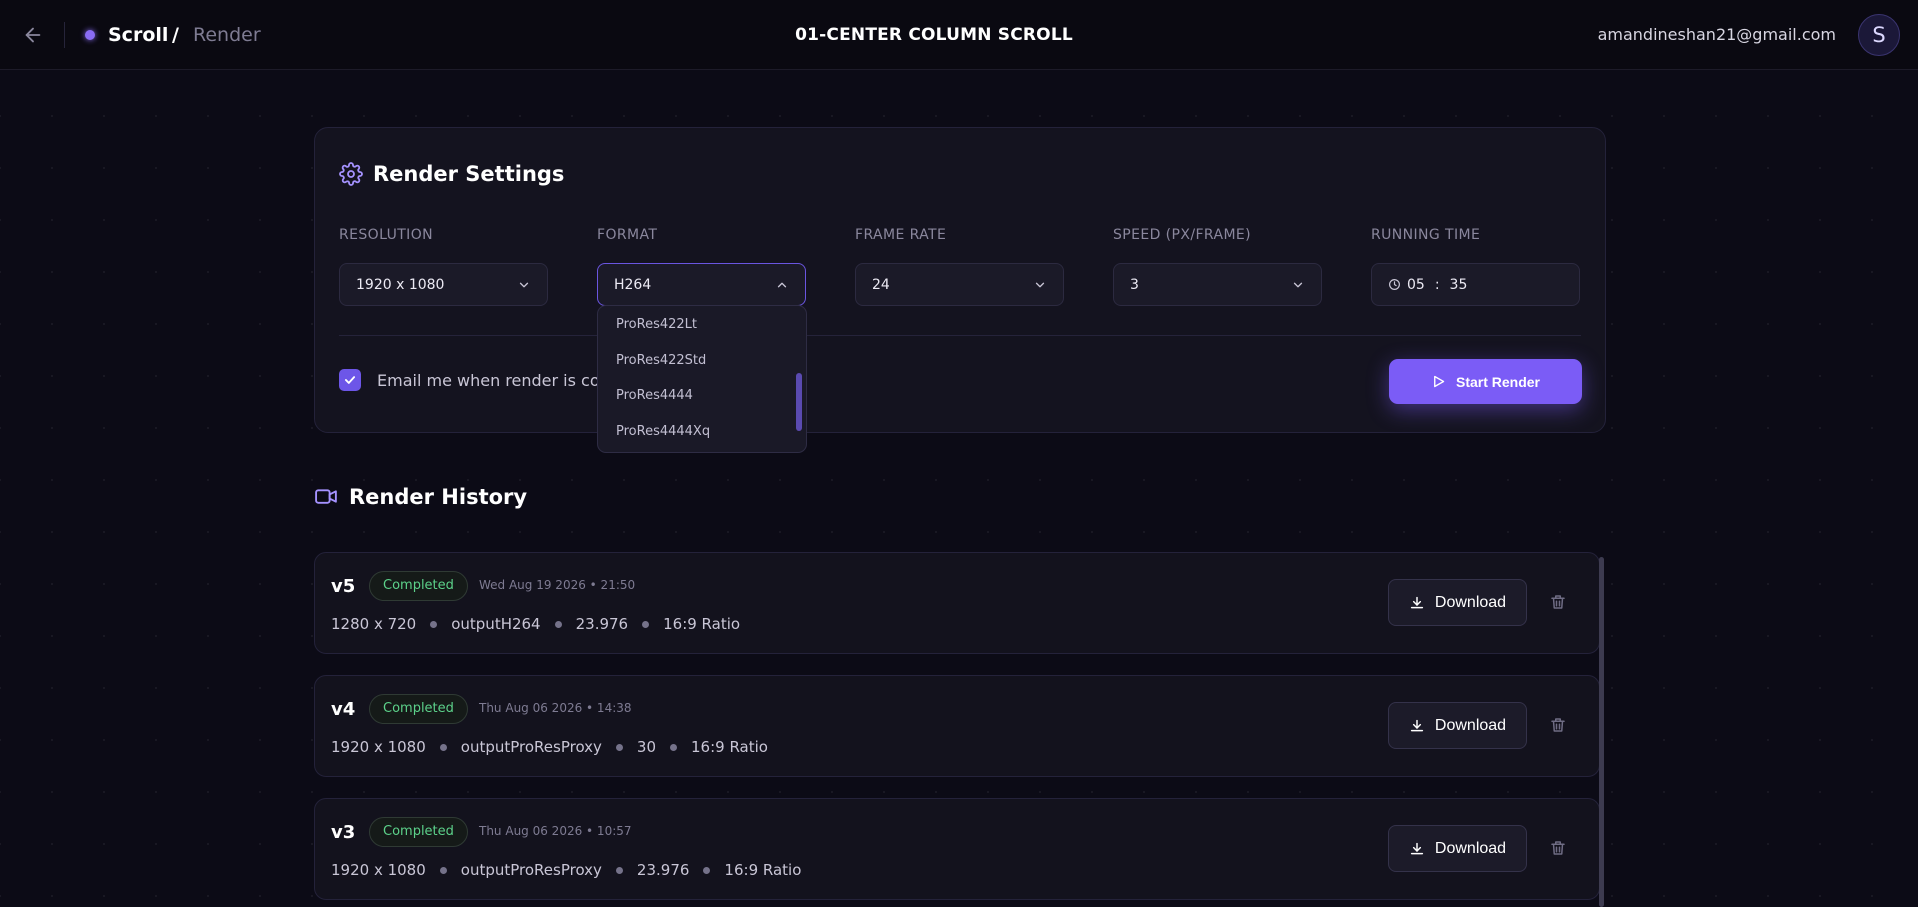 The width and height of the screenshot is (1918, 907). I want to click on running-time-minutes: 05, so click(1416, 285).